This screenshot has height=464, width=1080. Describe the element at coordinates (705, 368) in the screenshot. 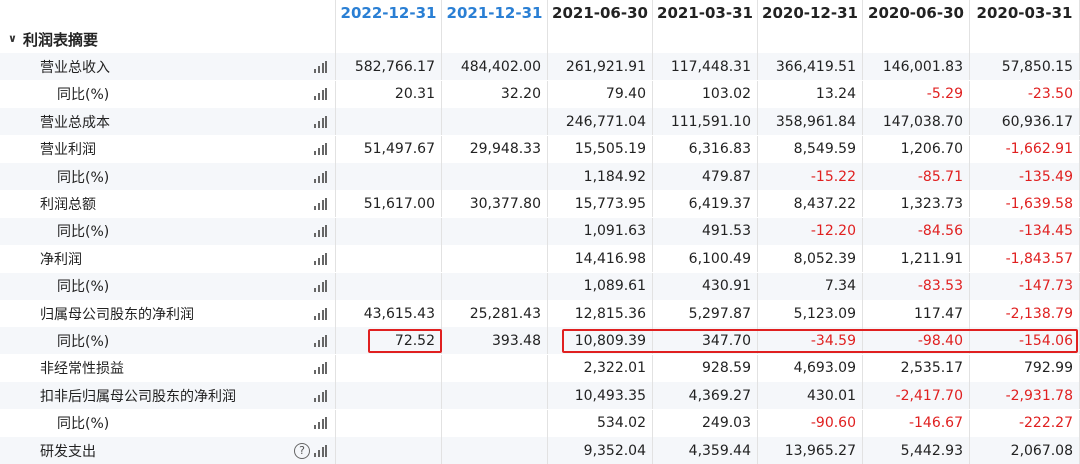

I see `value-cell: 928.59` at that location.